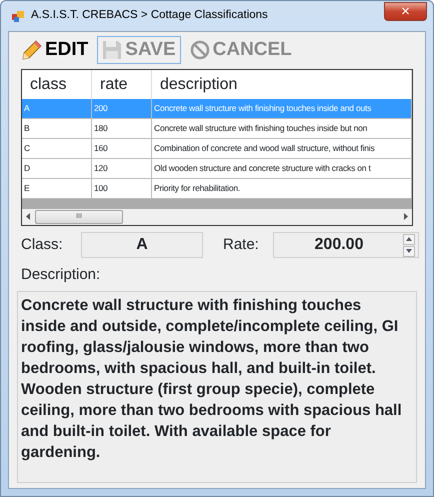  What do you see at coordinates (122, 129) in the screenshot?
I see `table-cell: 180` at bounding box center [122, 129].